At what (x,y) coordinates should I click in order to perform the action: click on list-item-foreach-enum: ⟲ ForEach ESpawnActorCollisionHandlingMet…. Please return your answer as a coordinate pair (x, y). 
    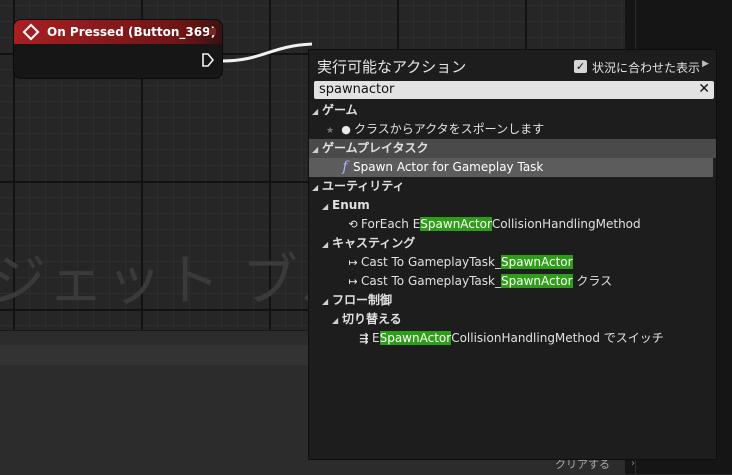
    Looking at the image, I should click on (512, 224).